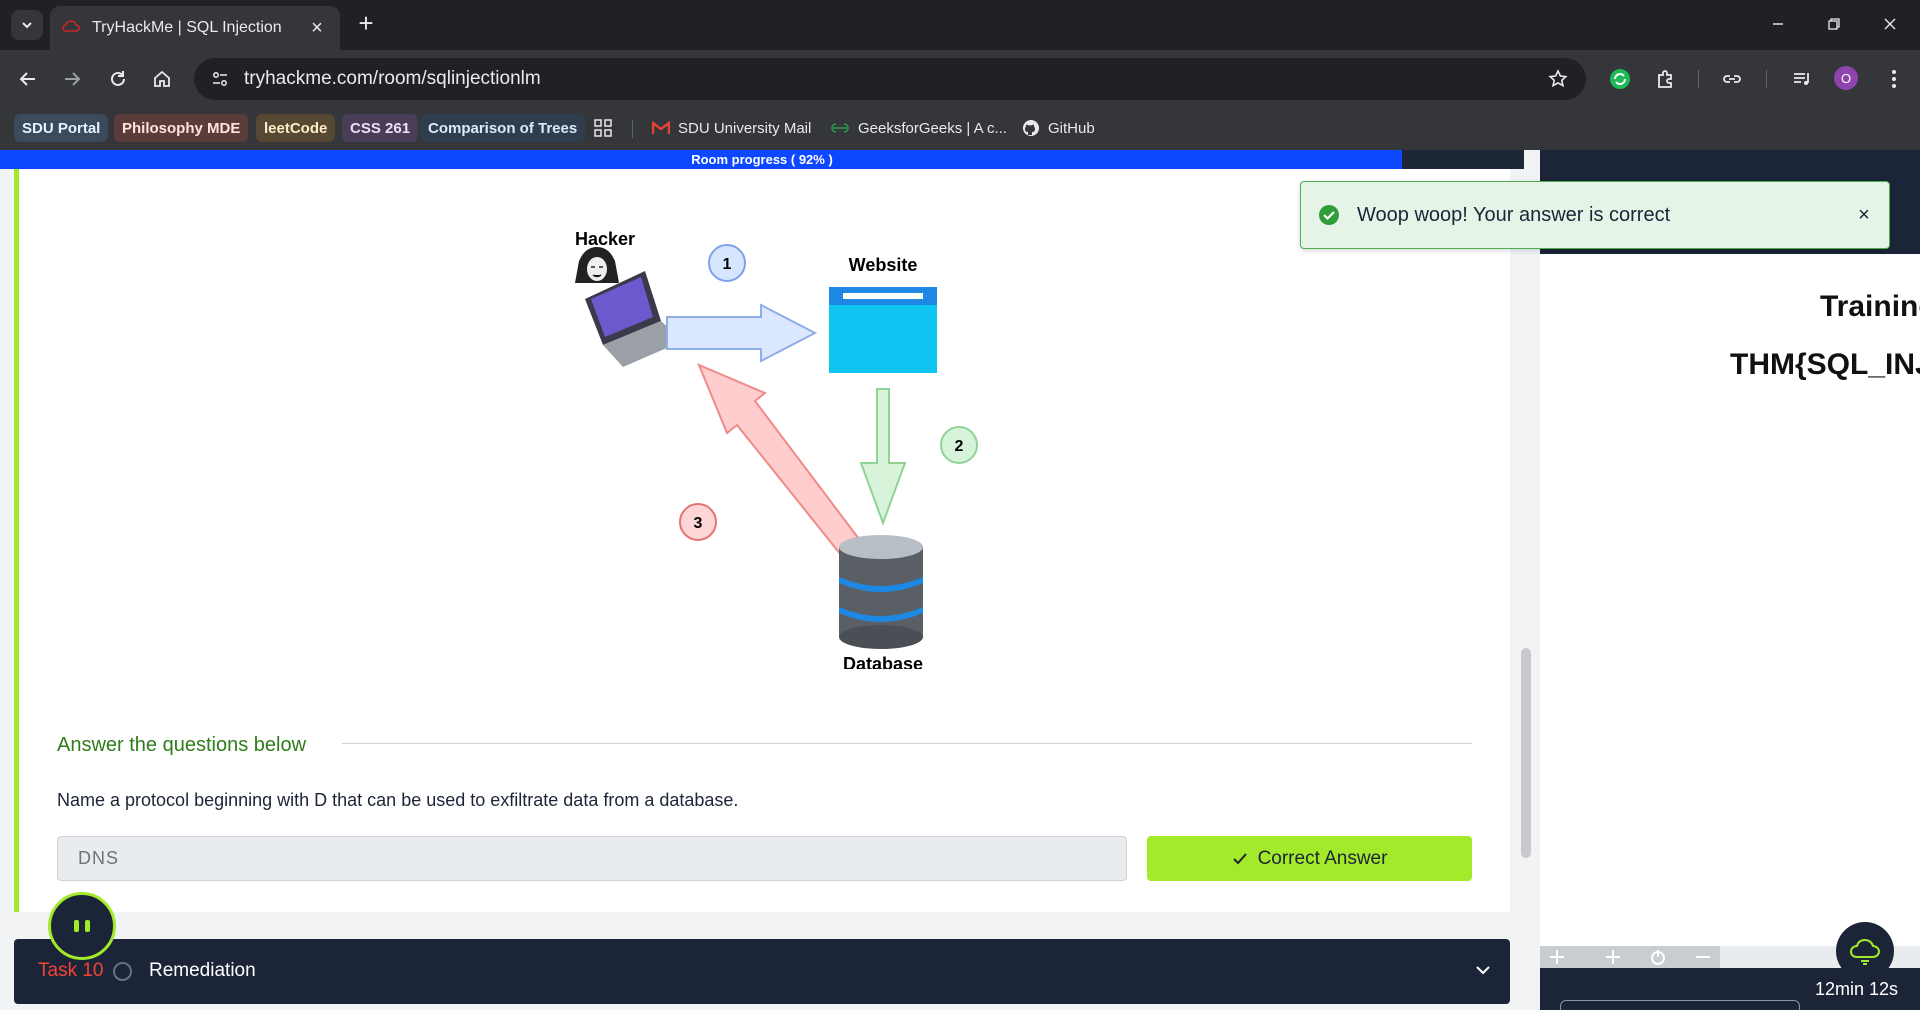 Image resolution: width=1920 pixels, height=1010 pixels. What do you see at coordinates (1620, 79) in the screenshot?
I see `extension-sync-icon` at bounding box center [1620, 79].